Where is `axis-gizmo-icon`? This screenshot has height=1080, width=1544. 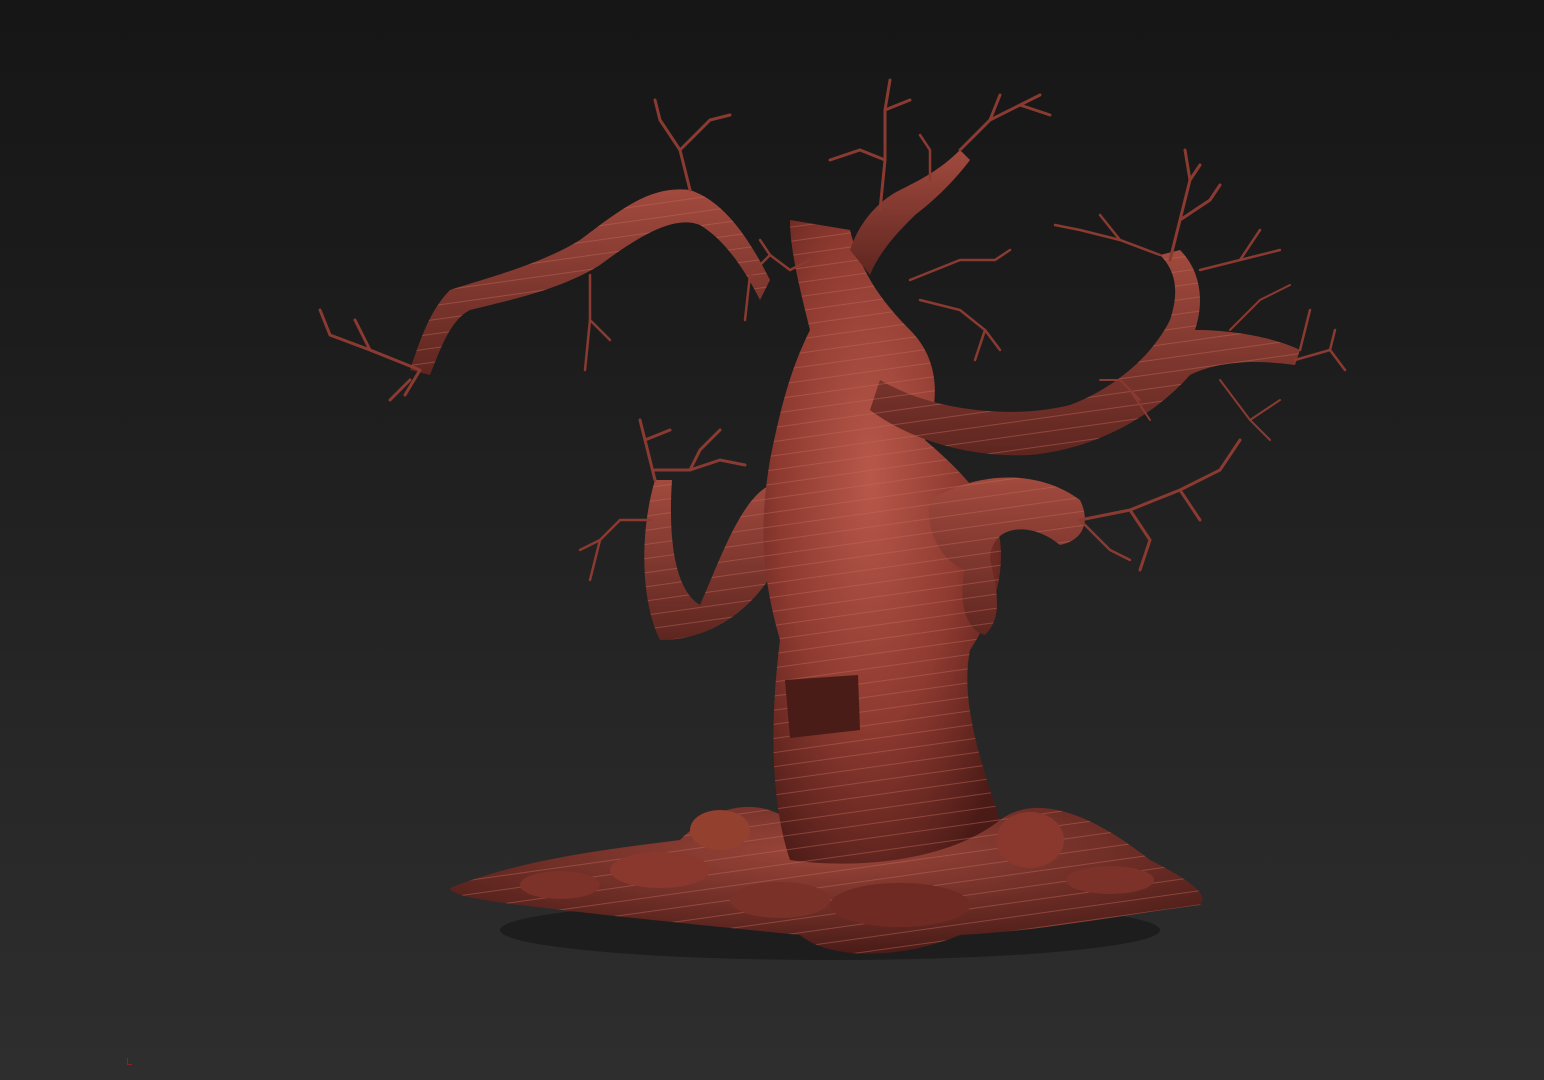 axis-gizmo-icon is located at coordinates (129, 1061).